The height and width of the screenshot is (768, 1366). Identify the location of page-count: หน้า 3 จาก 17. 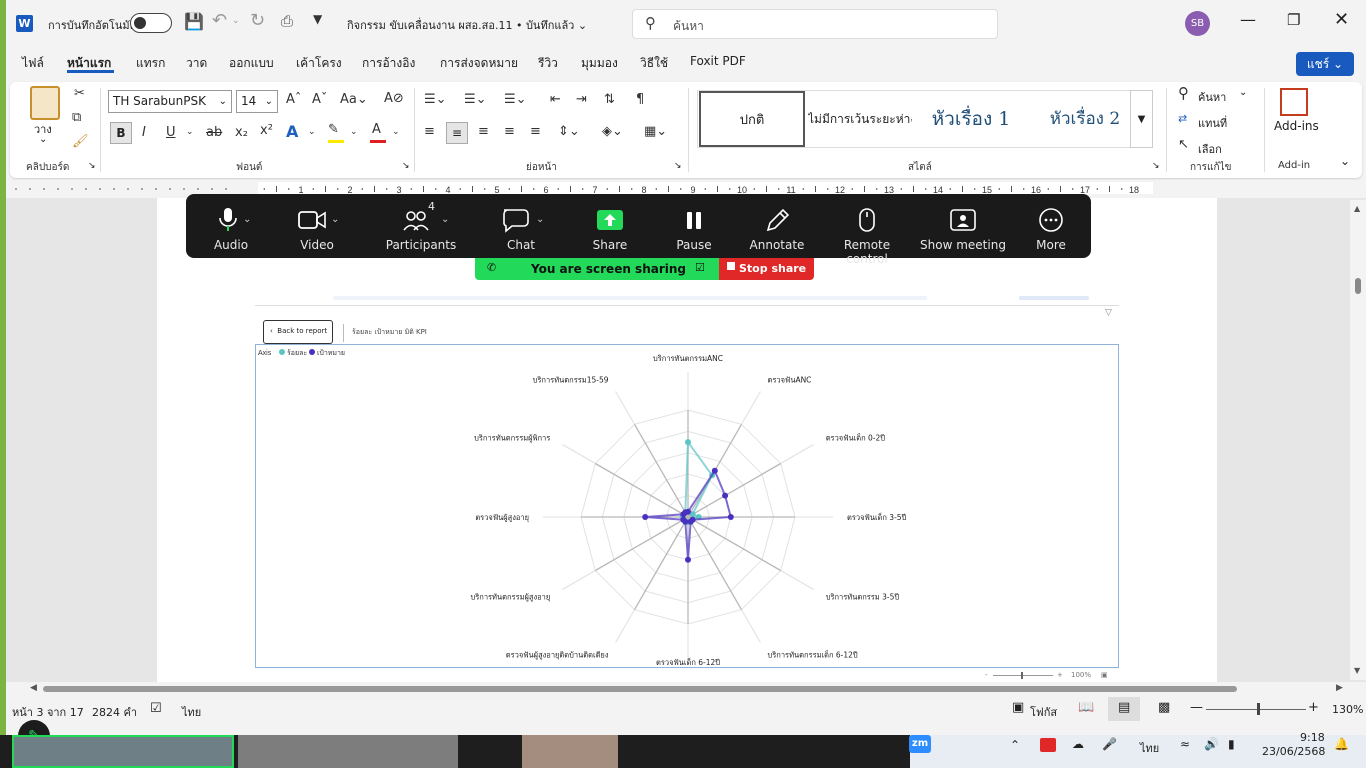
(48, 712).